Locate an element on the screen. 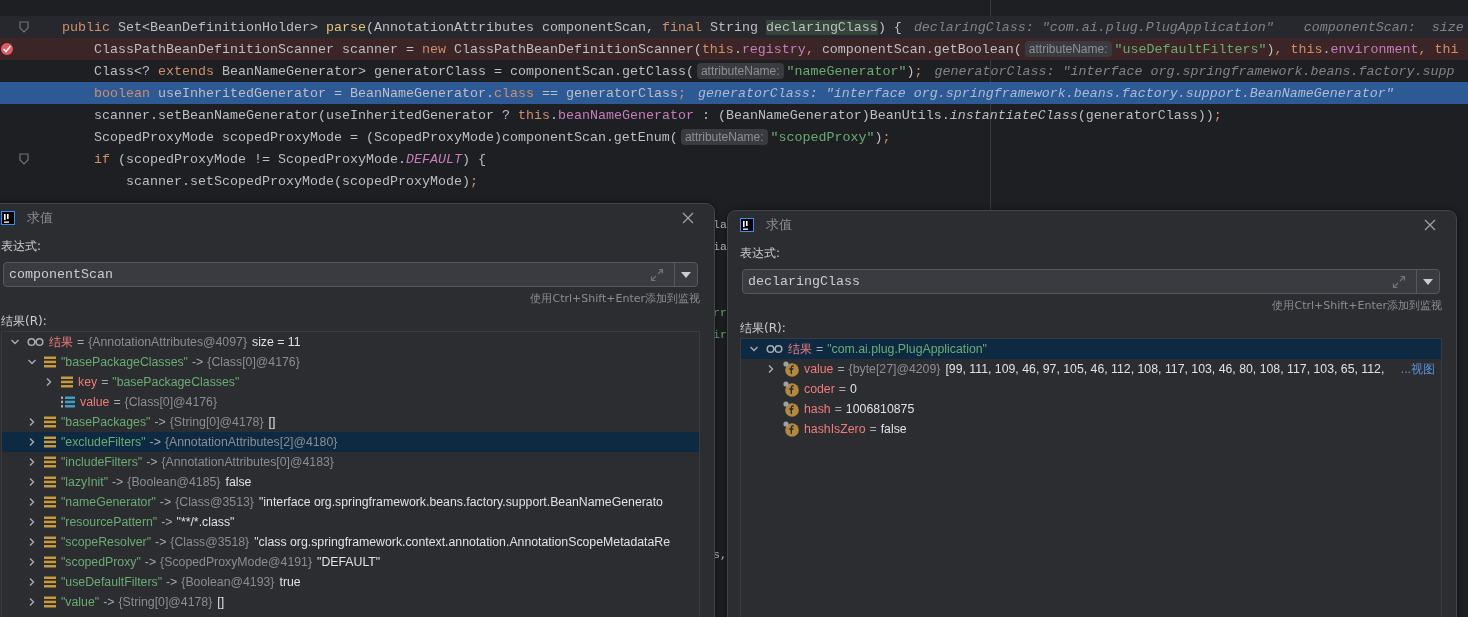 The height and width of the screenshot is (617, 1468). list-icon is located at coordinates (68, 402).